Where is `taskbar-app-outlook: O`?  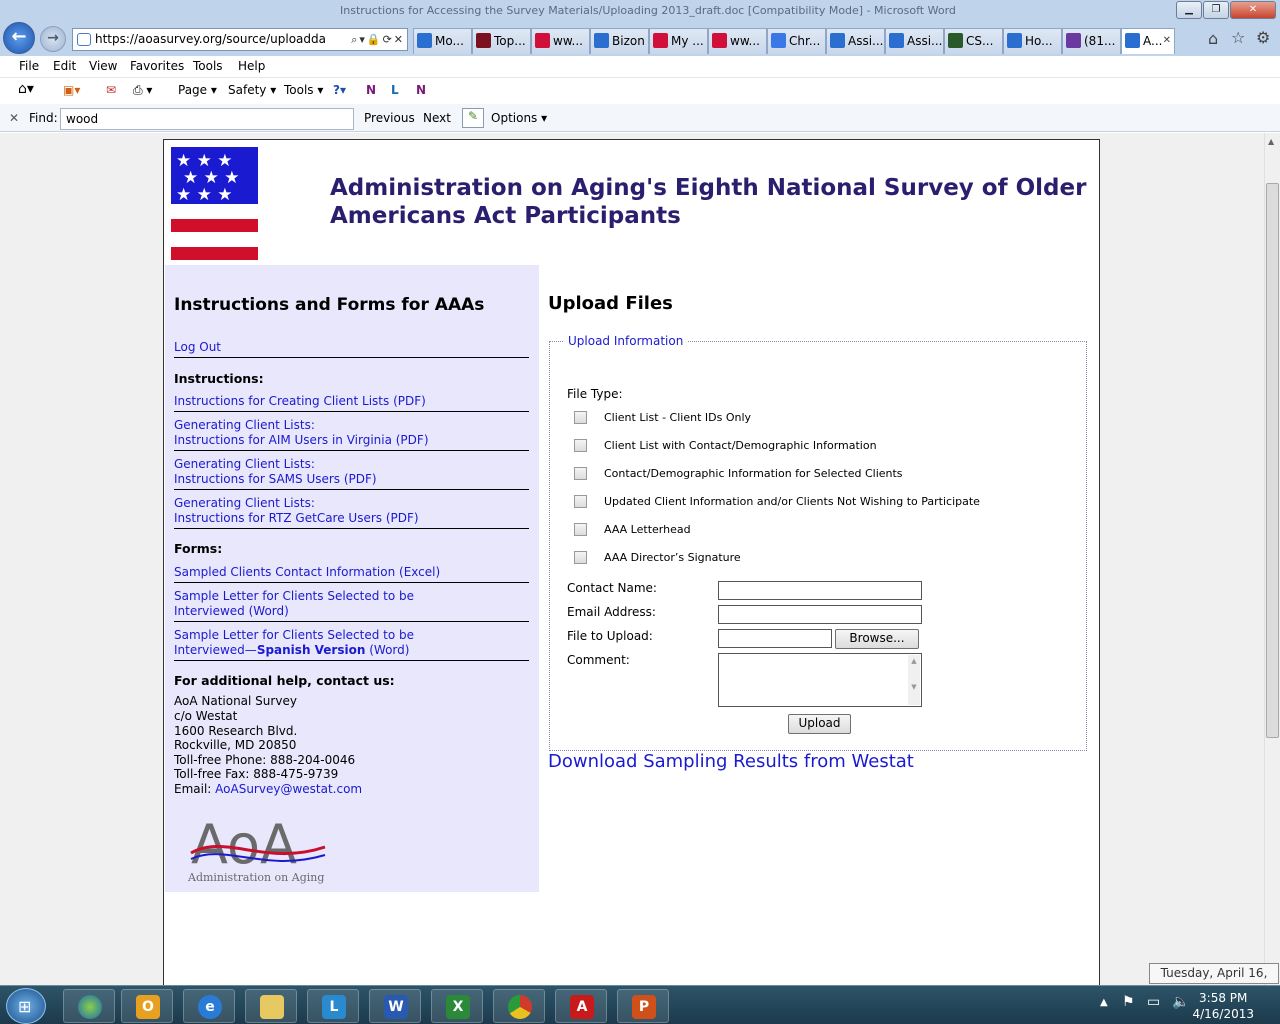 taskbar-app-outlook: O is located at coordinates (147, 1006).